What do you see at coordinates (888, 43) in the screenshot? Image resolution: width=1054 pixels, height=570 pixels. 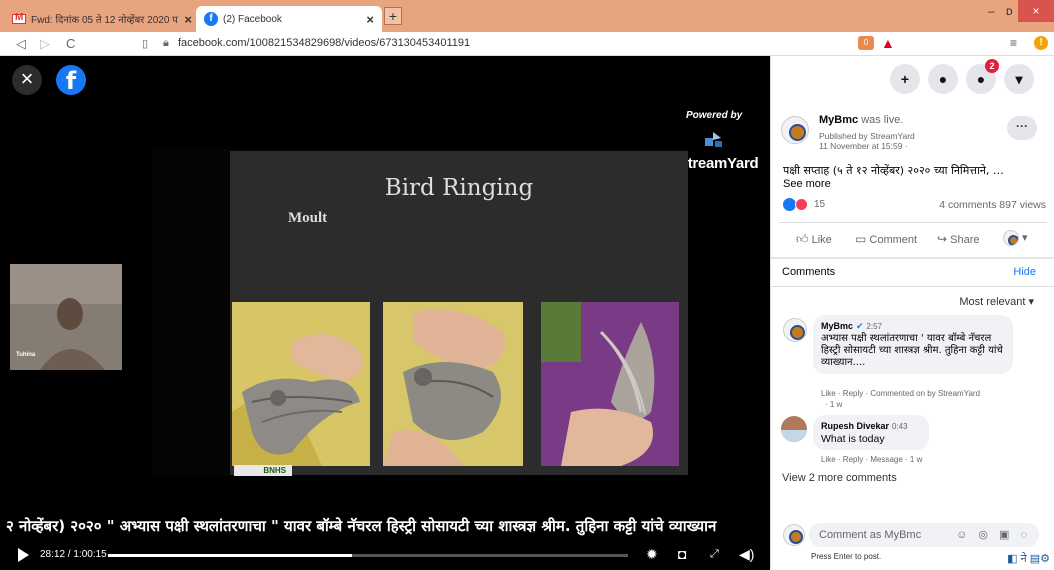 I see `rewards-icon: ▲` at bounding box center [888, 43].